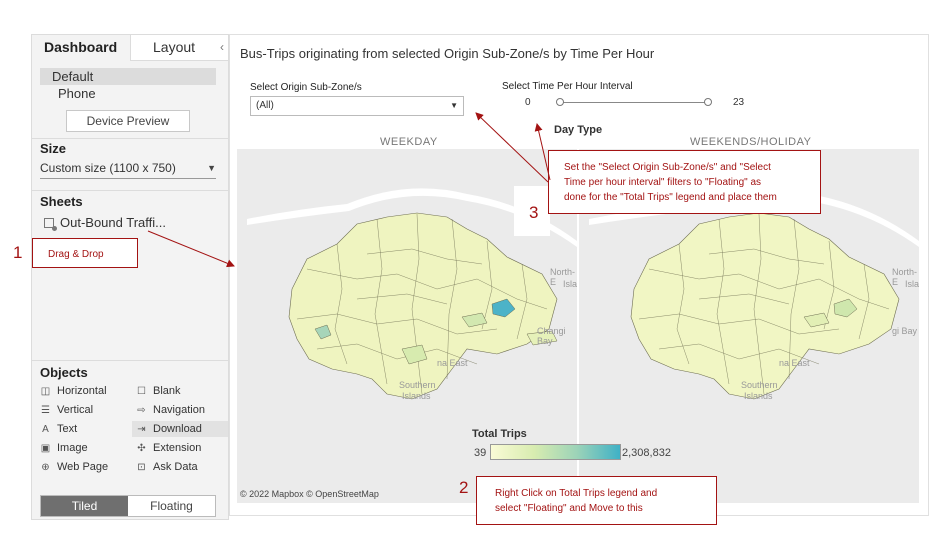 The width and height of the screenshot is (945, 534). I want to click on objects-section-title: Objects, so click(64, 372).